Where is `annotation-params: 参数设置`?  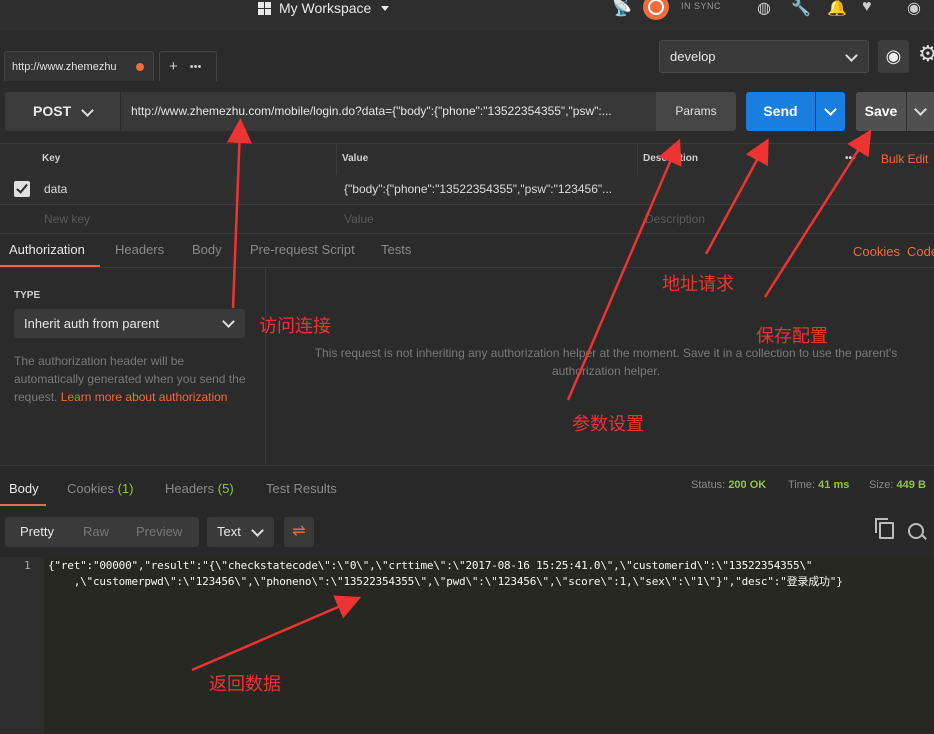
annotation-params: 参数设置 is located at coordinates (608, 424).